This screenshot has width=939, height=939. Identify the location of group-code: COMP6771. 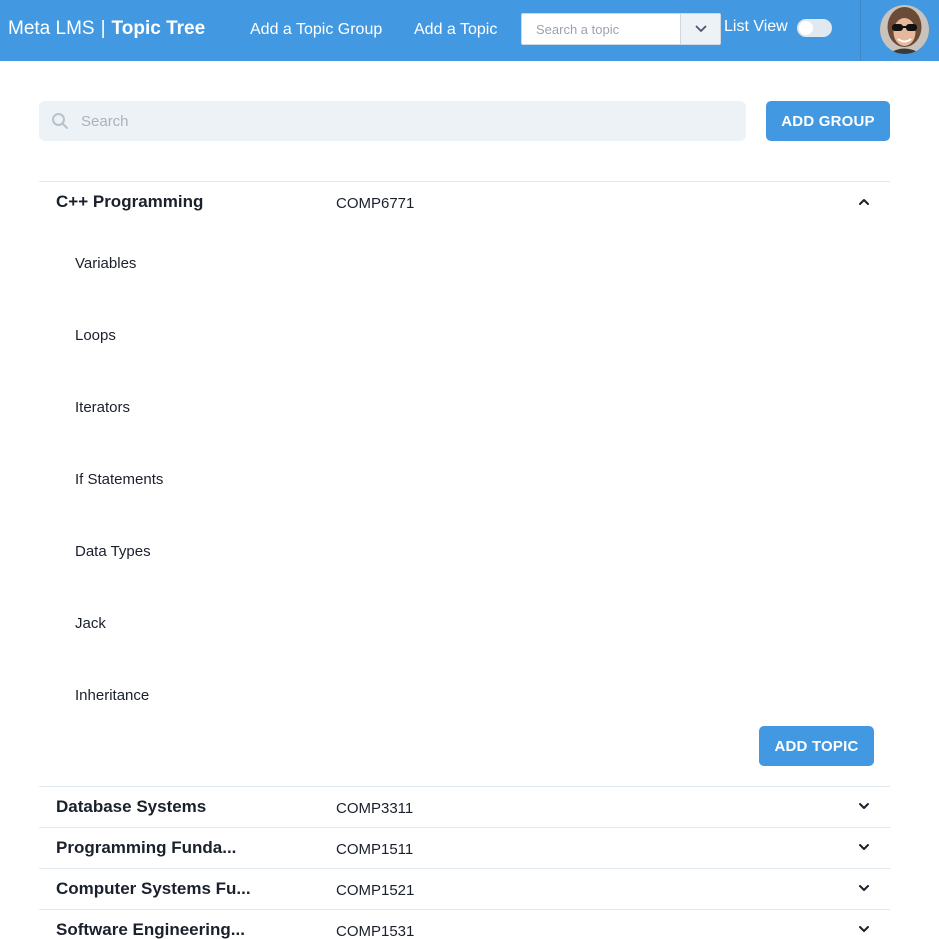
(375, 203).